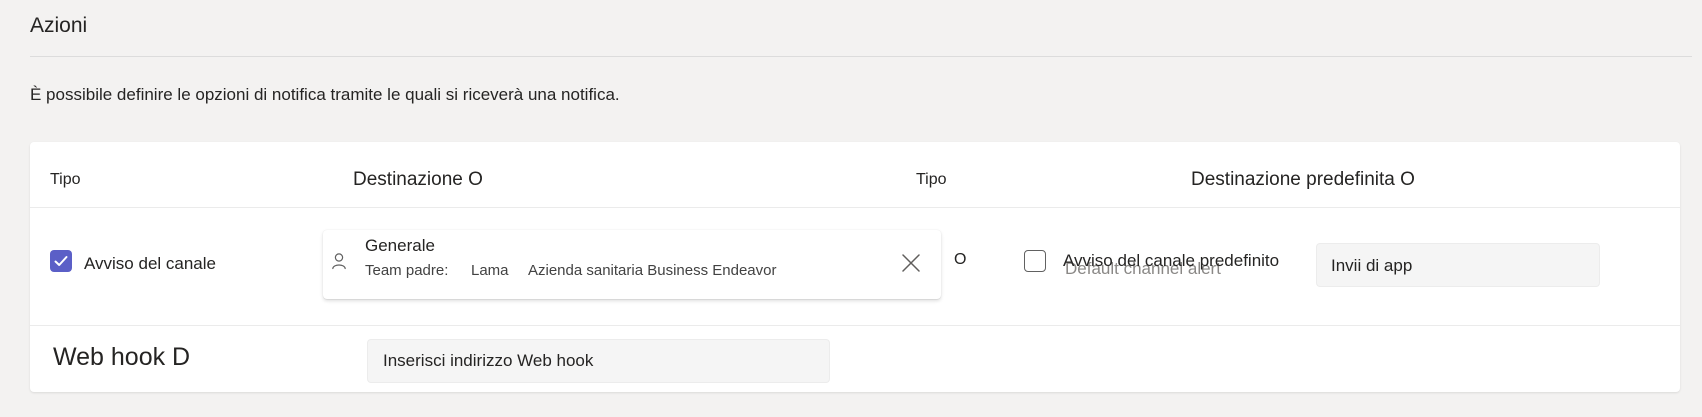 This screenshot has height=417, width=1702. I want to click on webhook-address-input, so click(598, 361).